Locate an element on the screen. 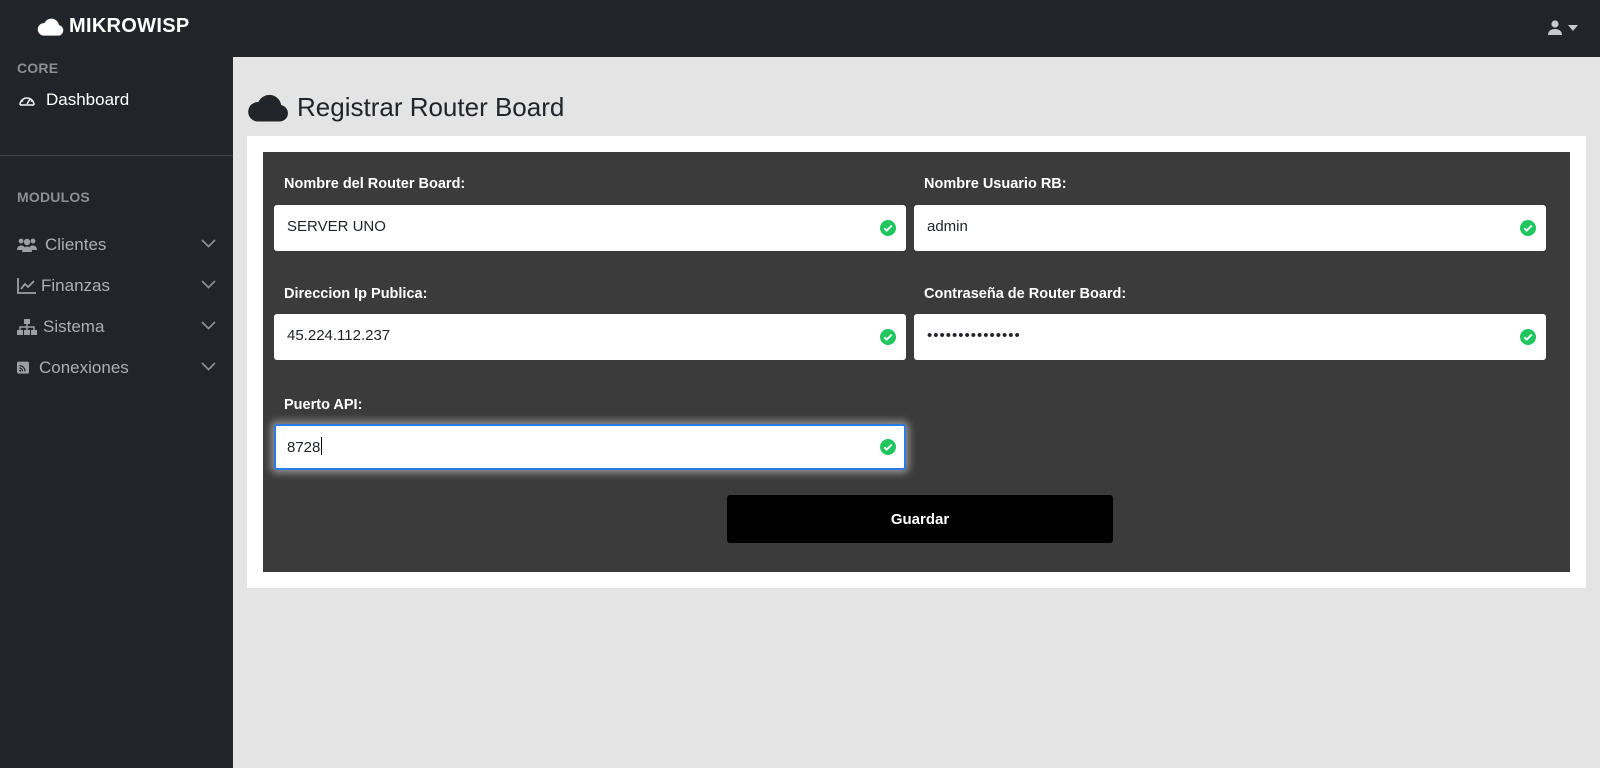  brand-name: MIKROWISP is located at coordinates (129, 26).